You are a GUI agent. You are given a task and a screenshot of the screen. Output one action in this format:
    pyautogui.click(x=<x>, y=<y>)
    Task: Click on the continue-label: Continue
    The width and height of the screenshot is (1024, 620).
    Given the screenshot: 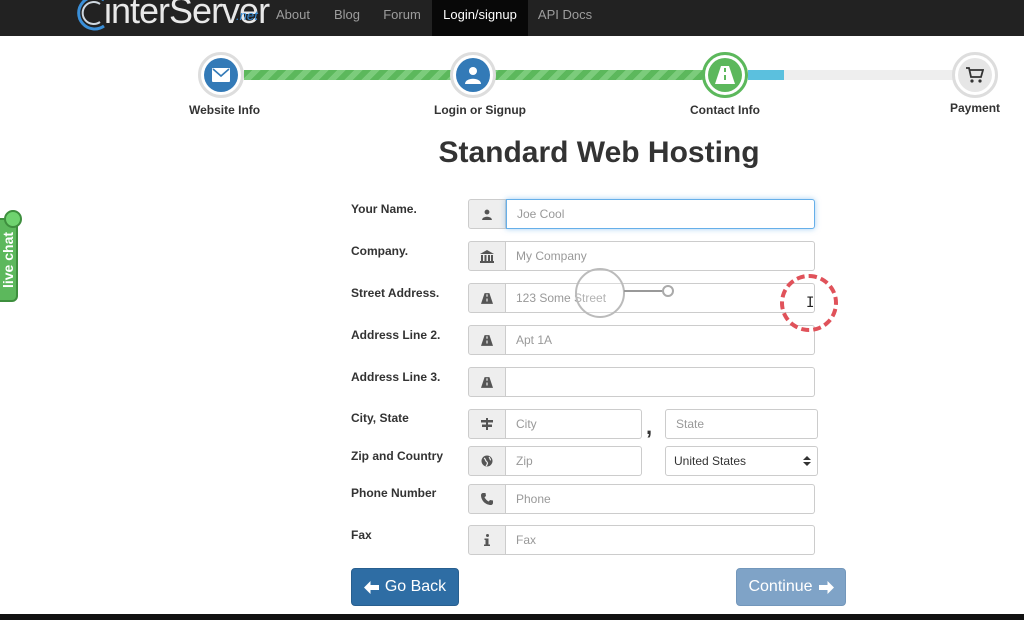 What is the action you would take?
    pyautogui.click(x=780, y=586)
    